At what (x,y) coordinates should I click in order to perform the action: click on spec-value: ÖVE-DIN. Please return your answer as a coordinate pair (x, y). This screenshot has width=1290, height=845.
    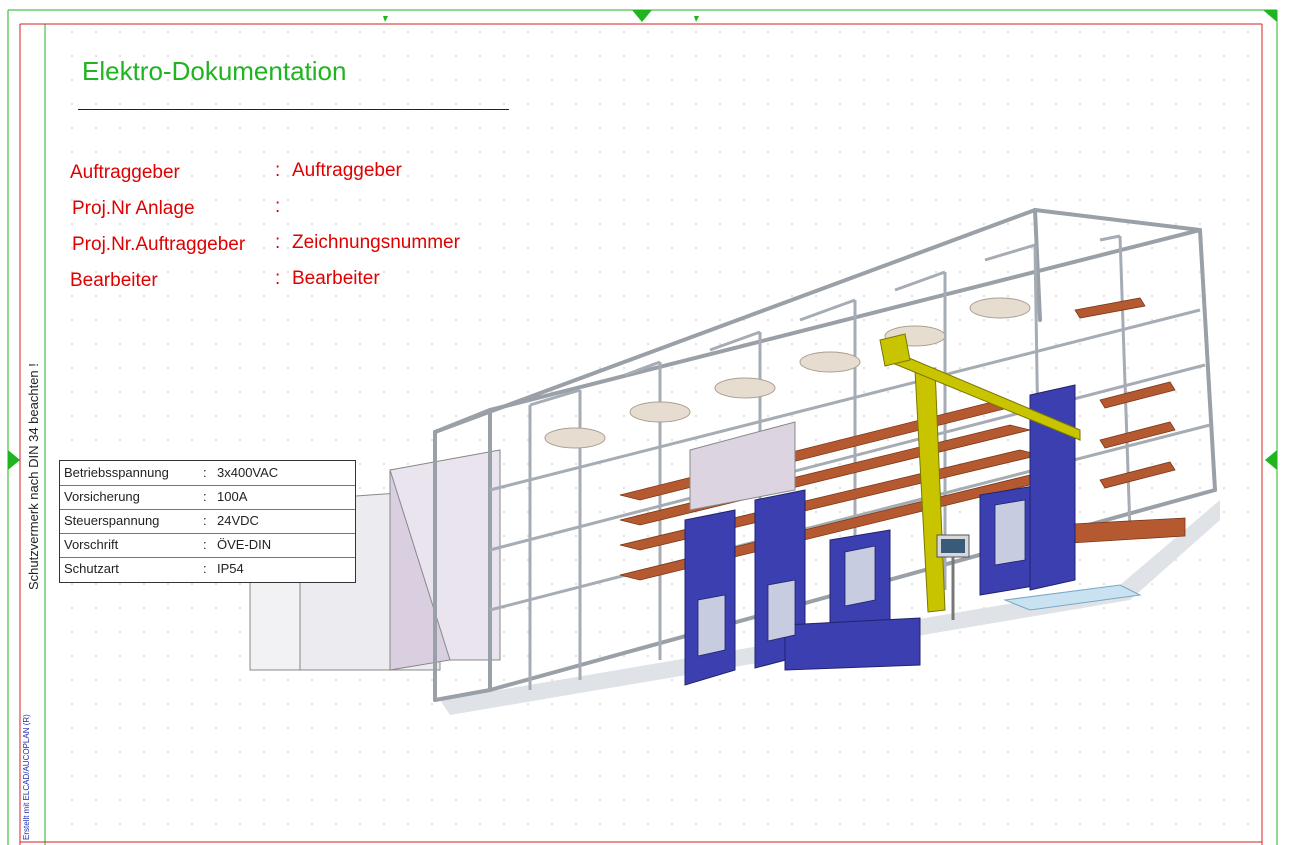
    Looking at the image, I should click on (244, 544).